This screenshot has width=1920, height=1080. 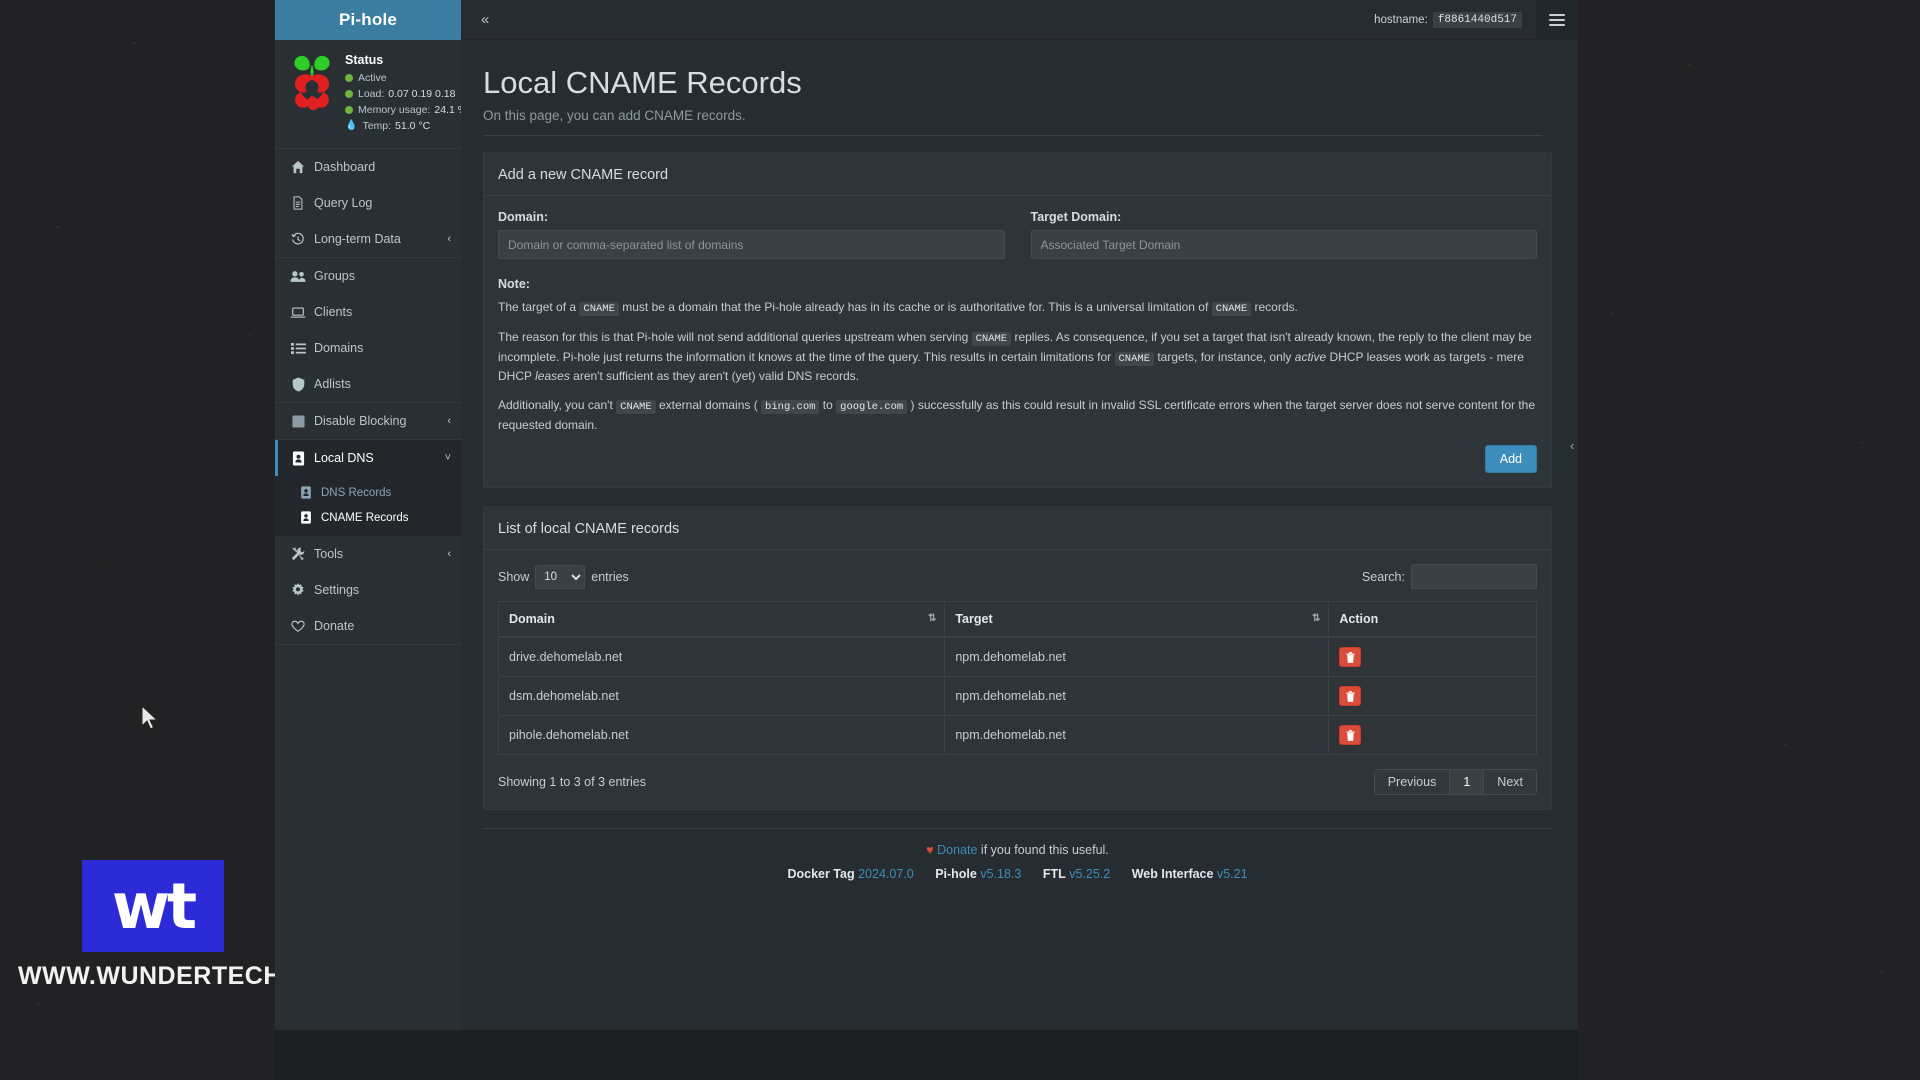 I want to click on sidebar-item-cname-records: CNAME Records, so click(x=368, y=517).